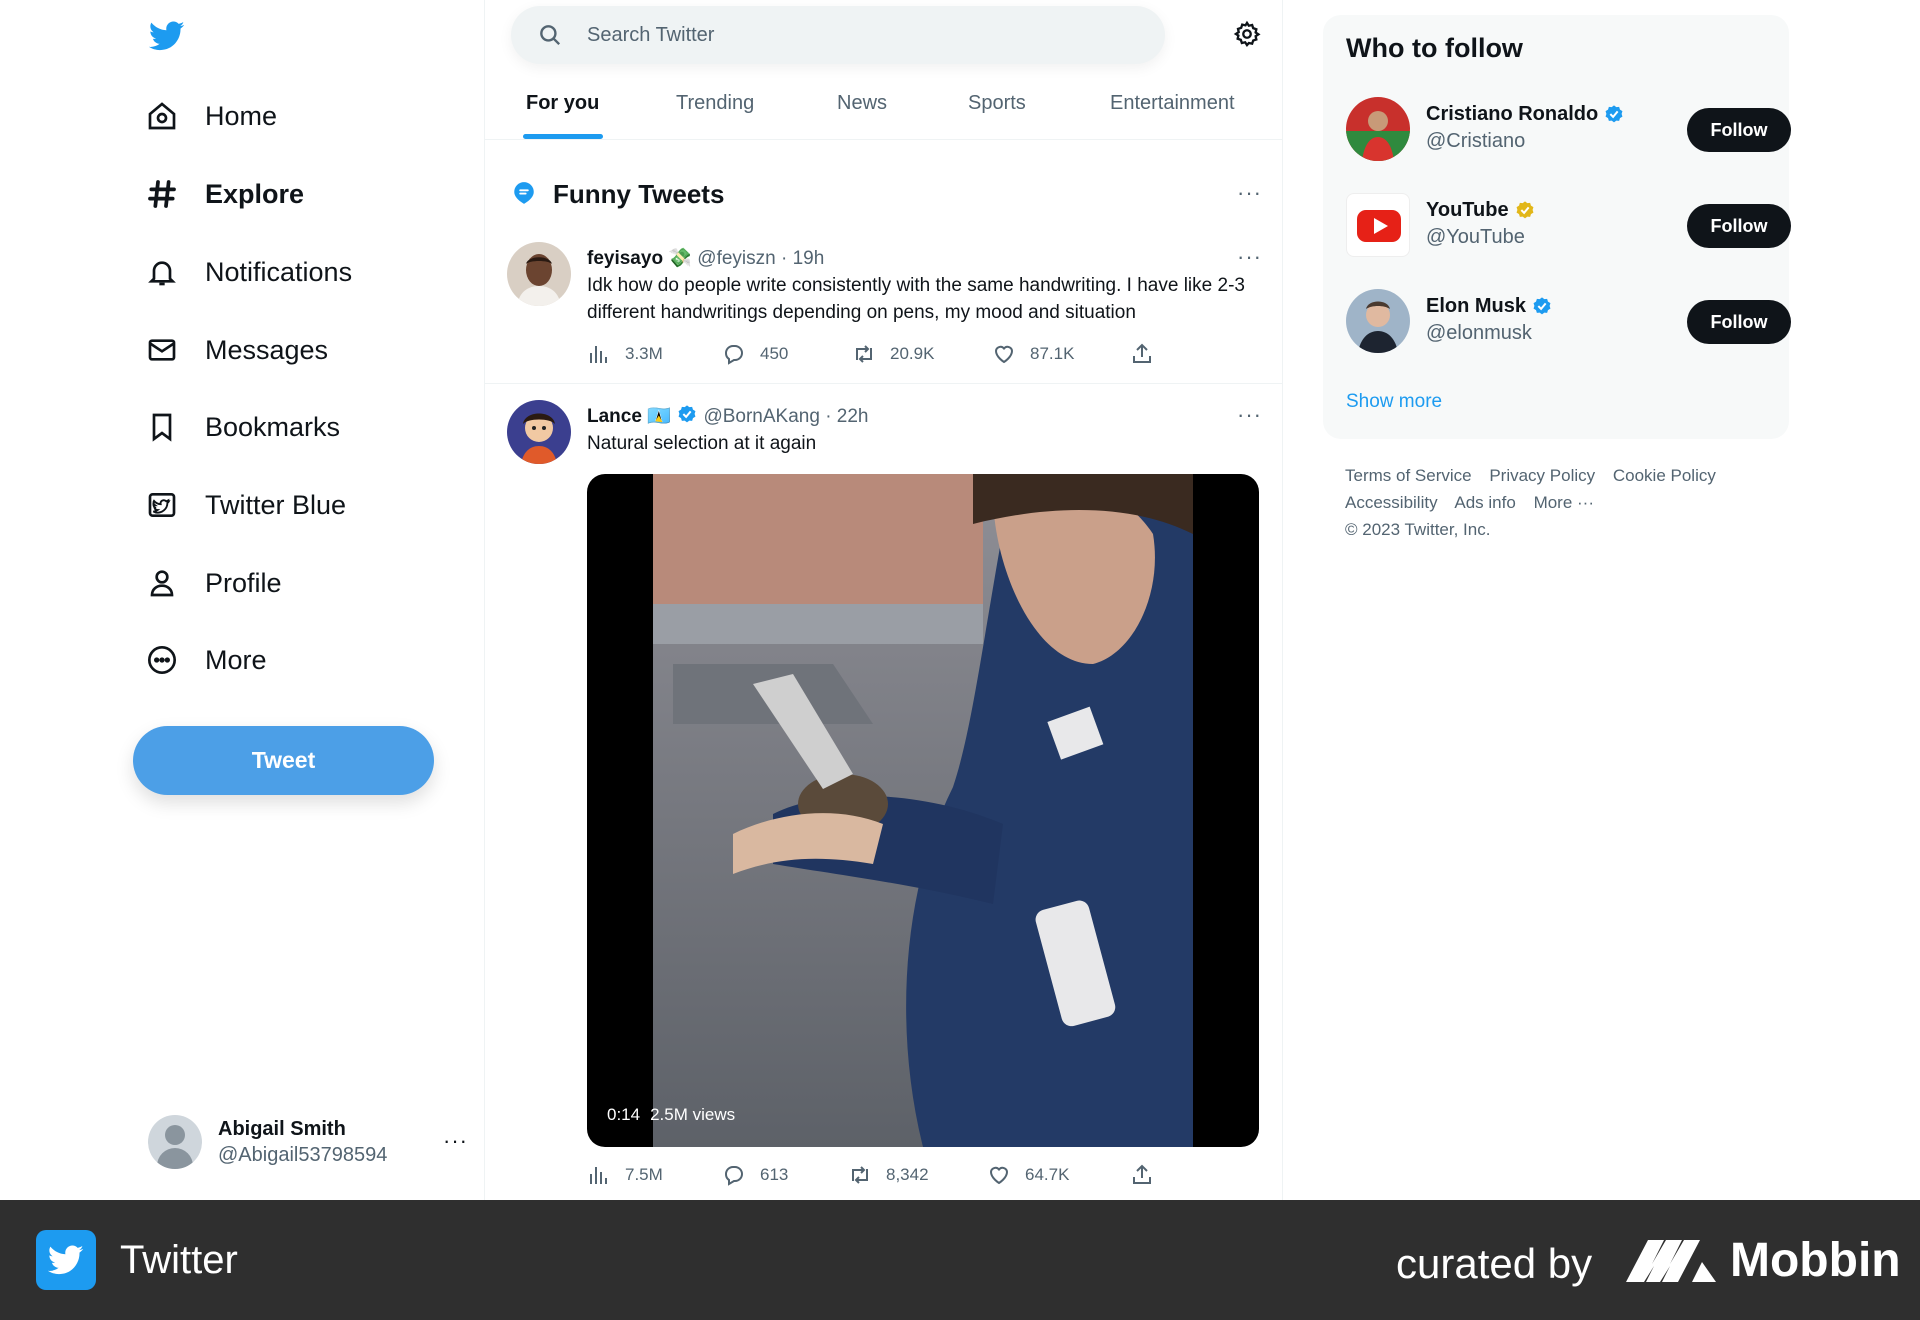 This screenshot has height=1320, width=1920. Describe the element at coordinates (1664, 475) in the screenshot. I see `footer-link-cookie: Cookie Policy` at that location.